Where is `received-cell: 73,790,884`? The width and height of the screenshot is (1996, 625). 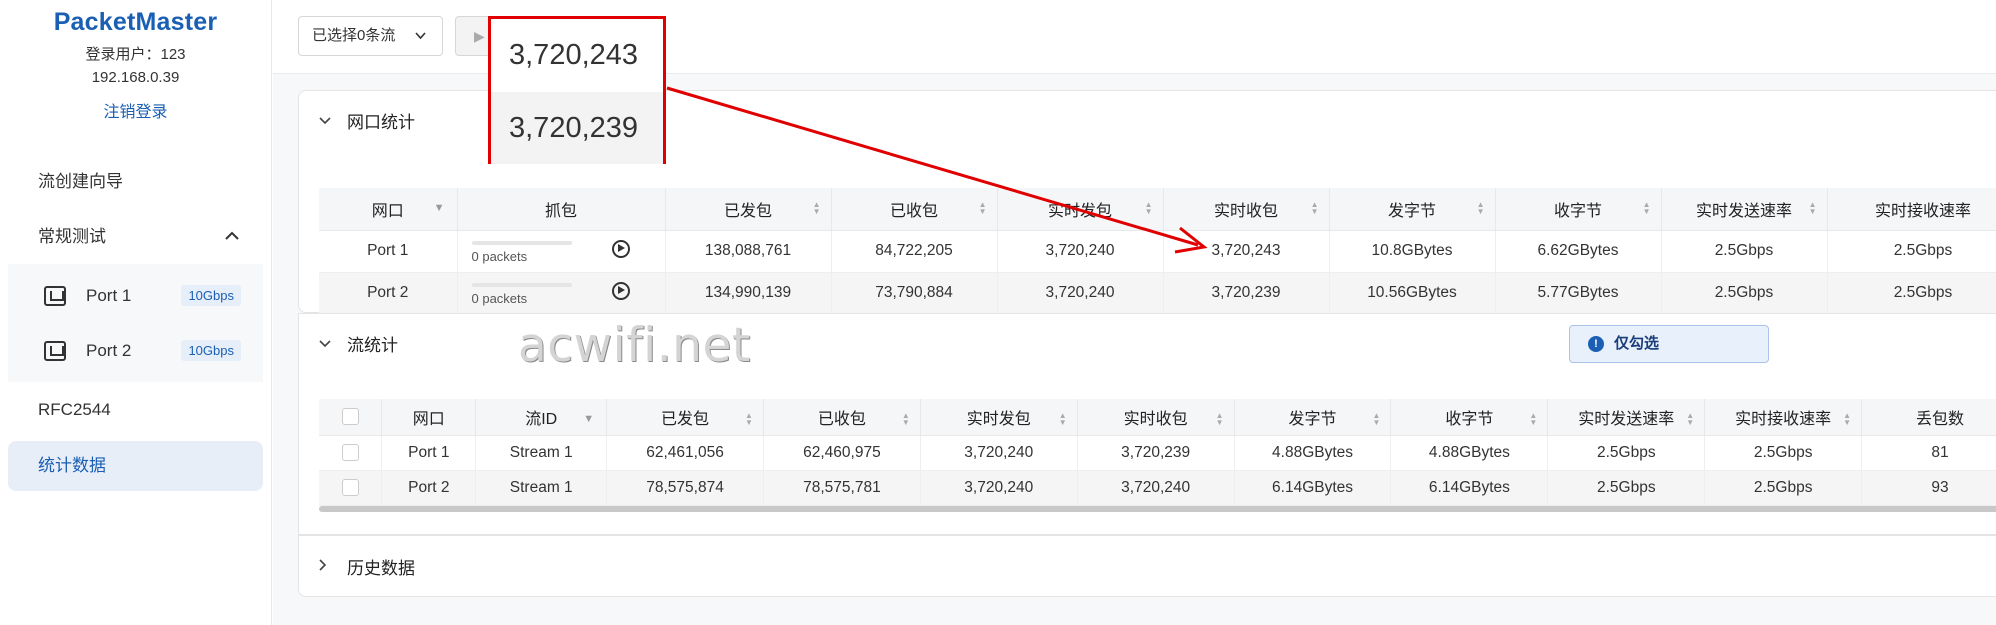 received-cell: 73,790,884 is located at coordinates (914, 293).